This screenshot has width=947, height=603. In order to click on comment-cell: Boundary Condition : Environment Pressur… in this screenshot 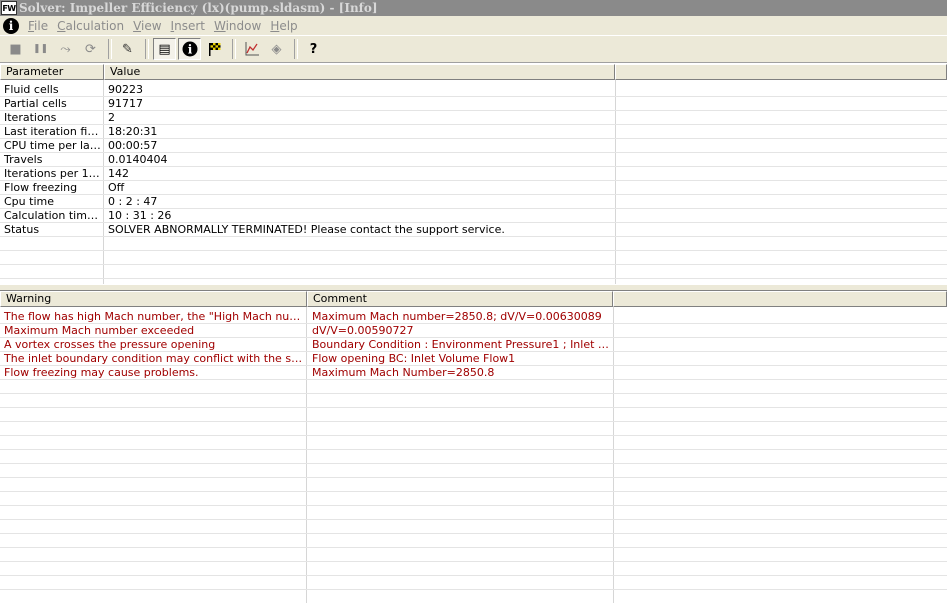, I will do `click(462, 344)`.